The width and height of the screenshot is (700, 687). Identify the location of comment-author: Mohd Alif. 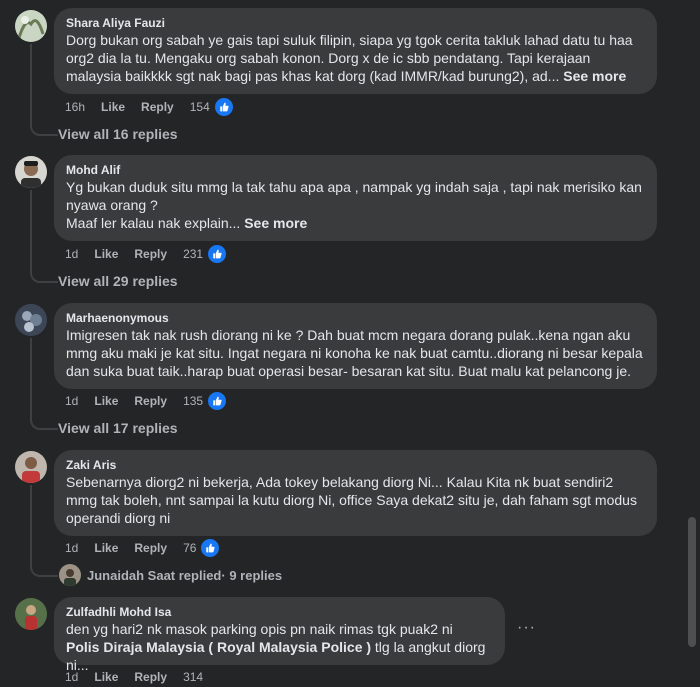
(355, 170).